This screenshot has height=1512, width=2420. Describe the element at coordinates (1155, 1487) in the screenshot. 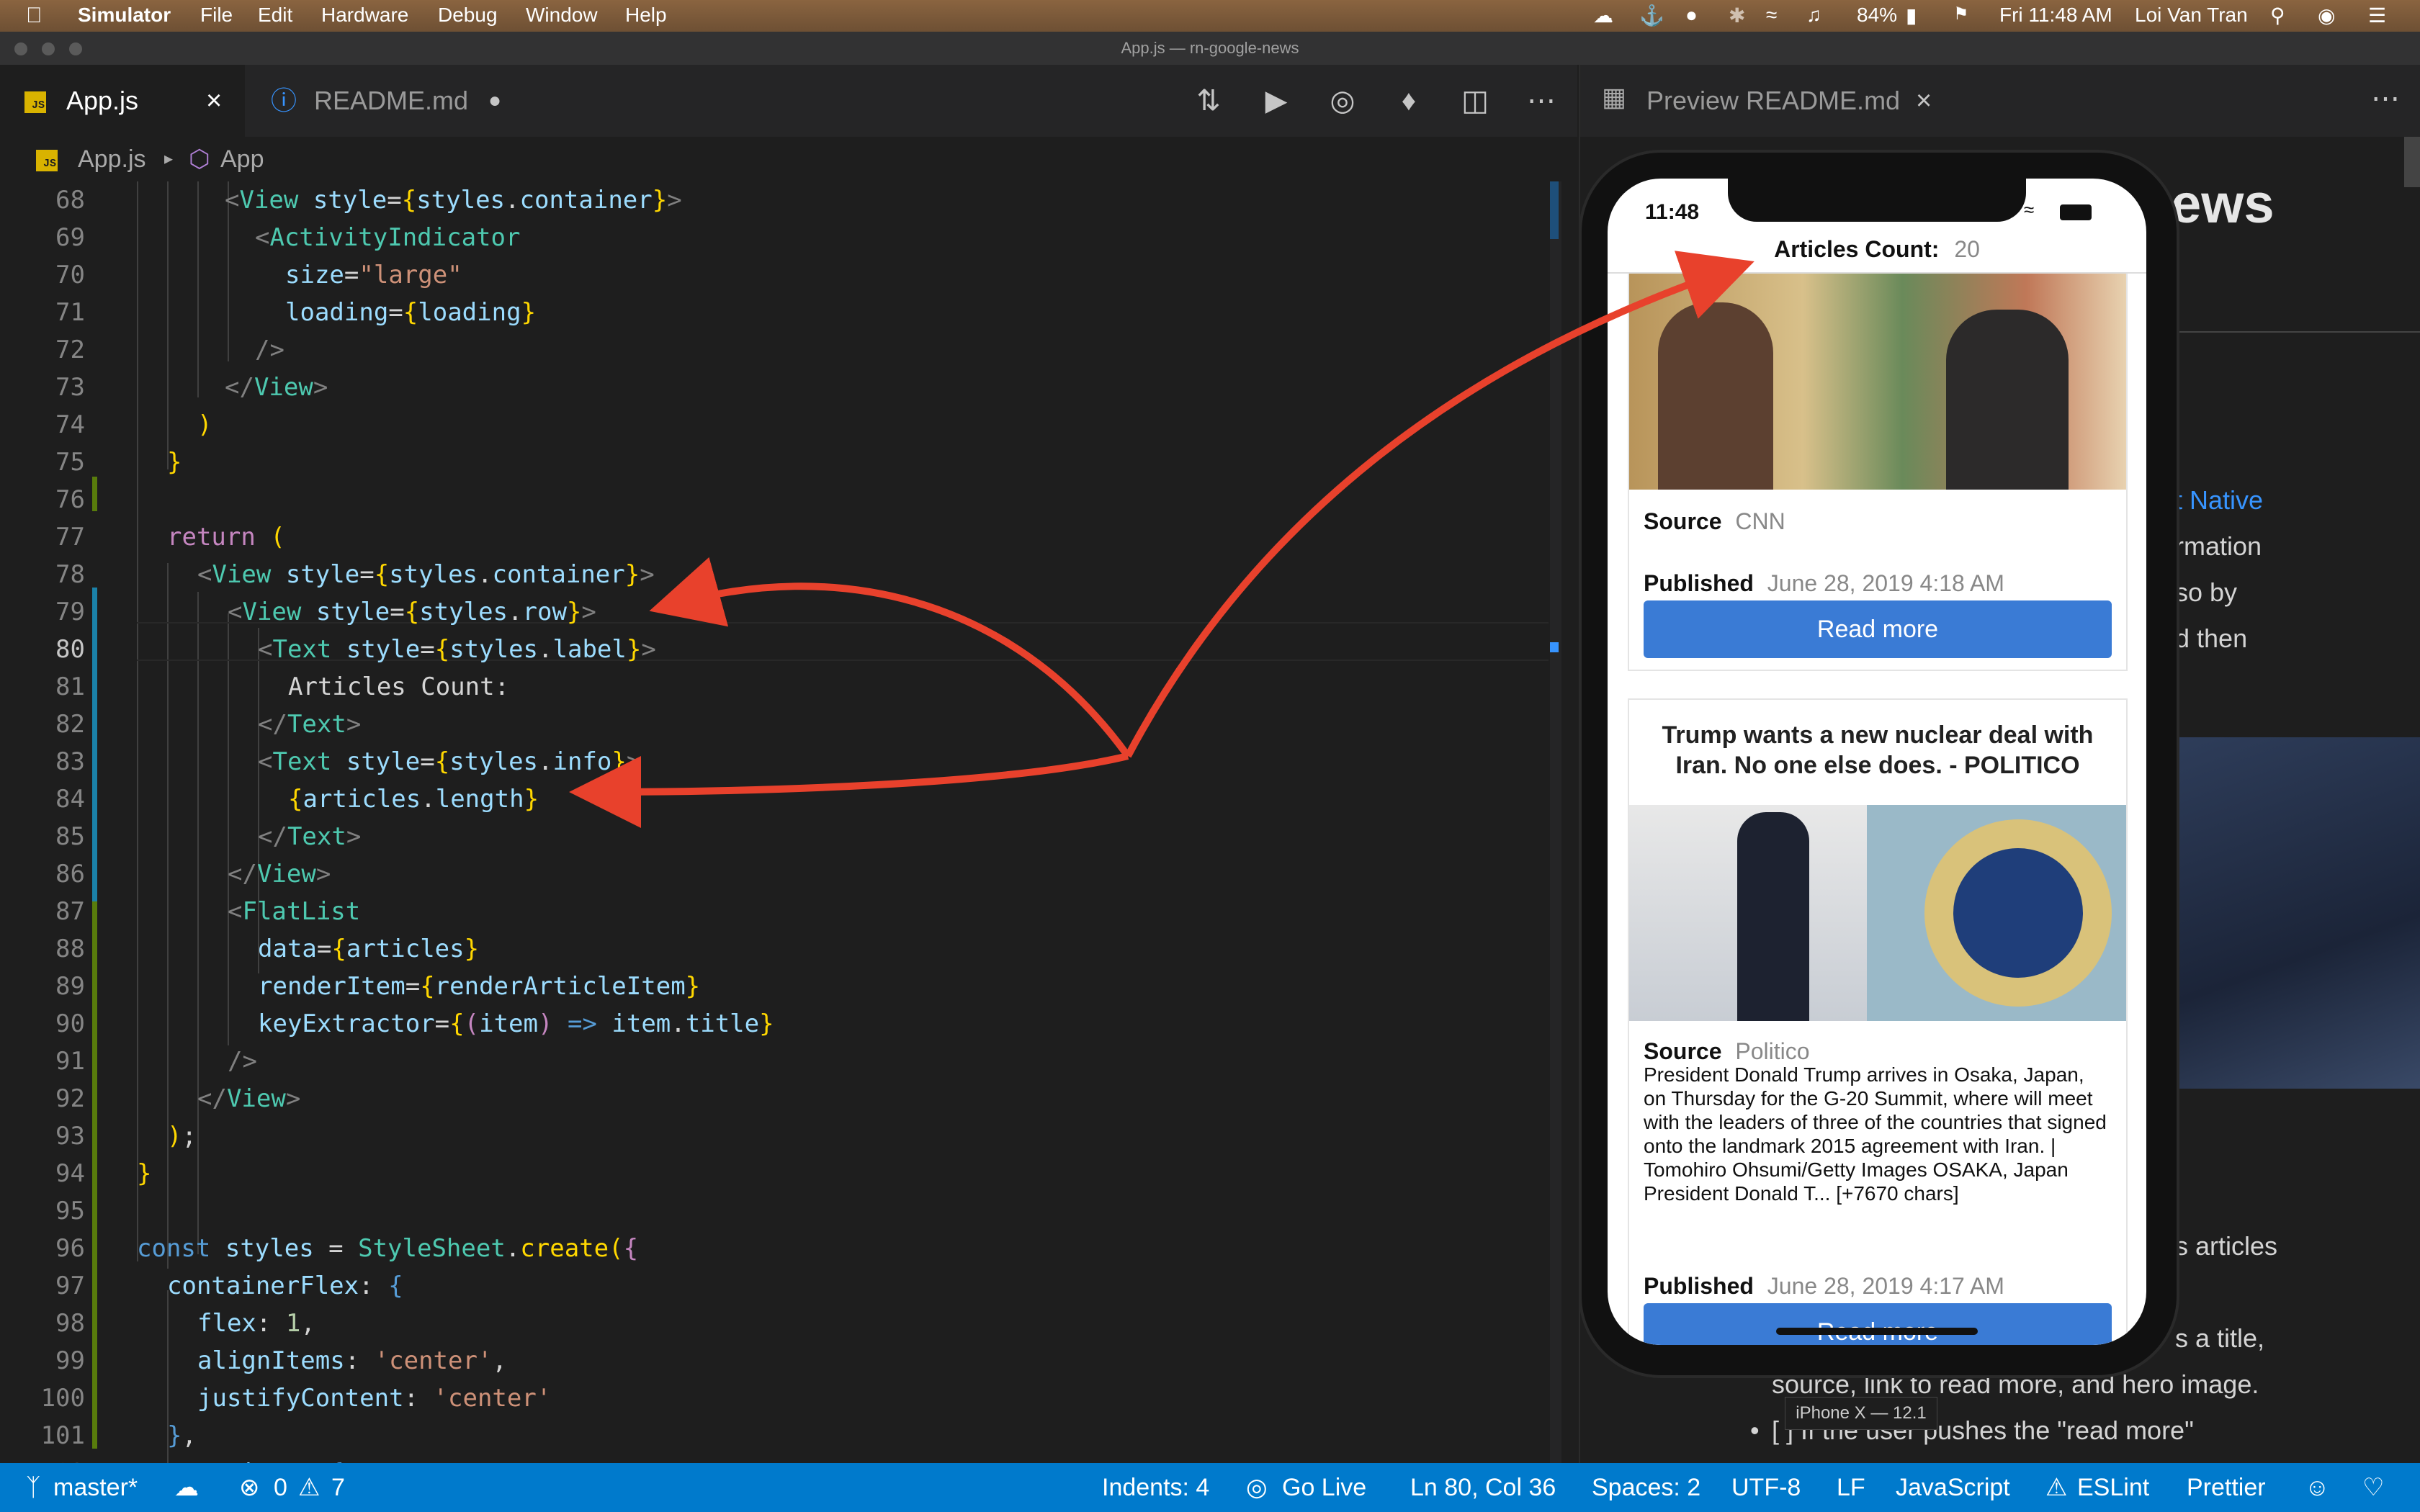

I see `indents-setting: Indents: 4` at that location.